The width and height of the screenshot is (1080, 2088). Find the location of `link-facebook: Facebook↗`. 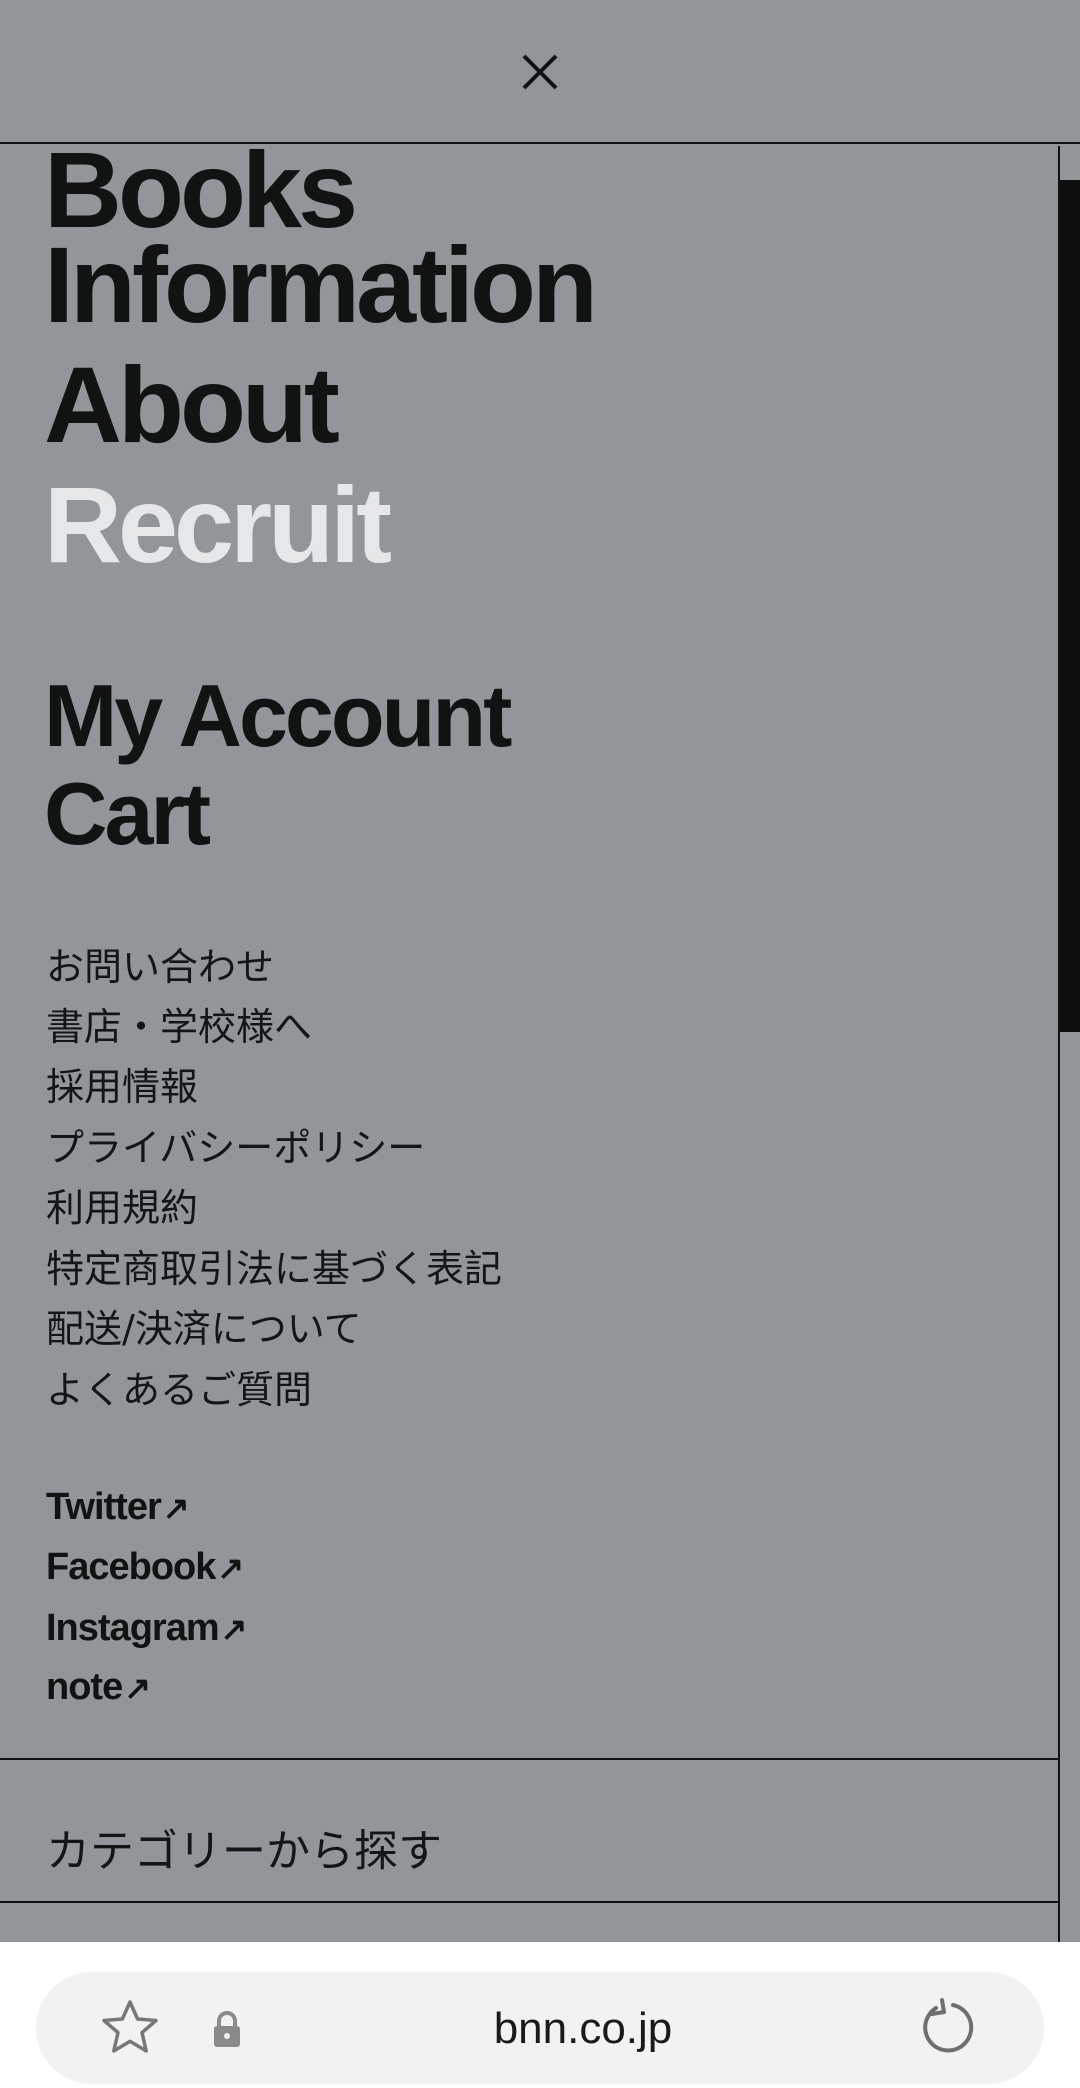

link-facebook: Facebook↗ is located at coordinates (145, 1567).